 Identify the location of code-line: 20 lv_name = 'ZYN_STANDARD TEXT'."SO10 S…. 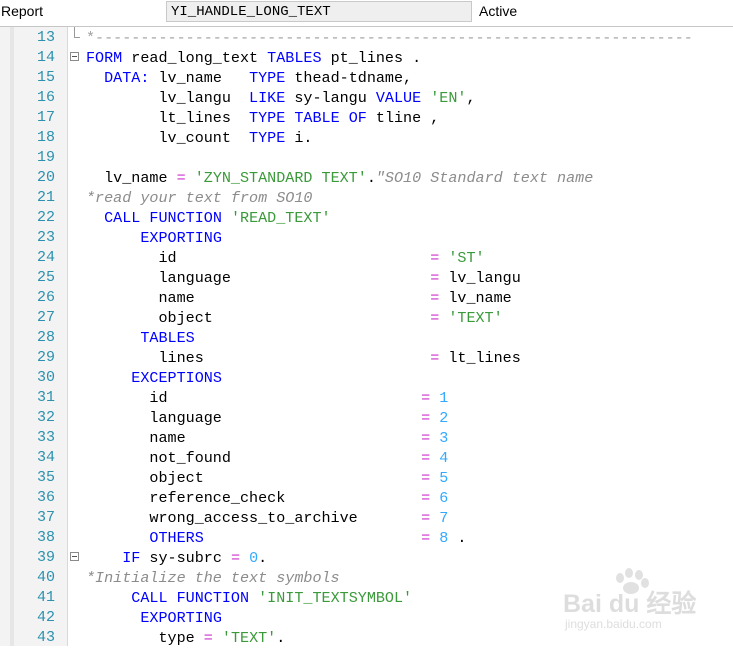
(366, 177).